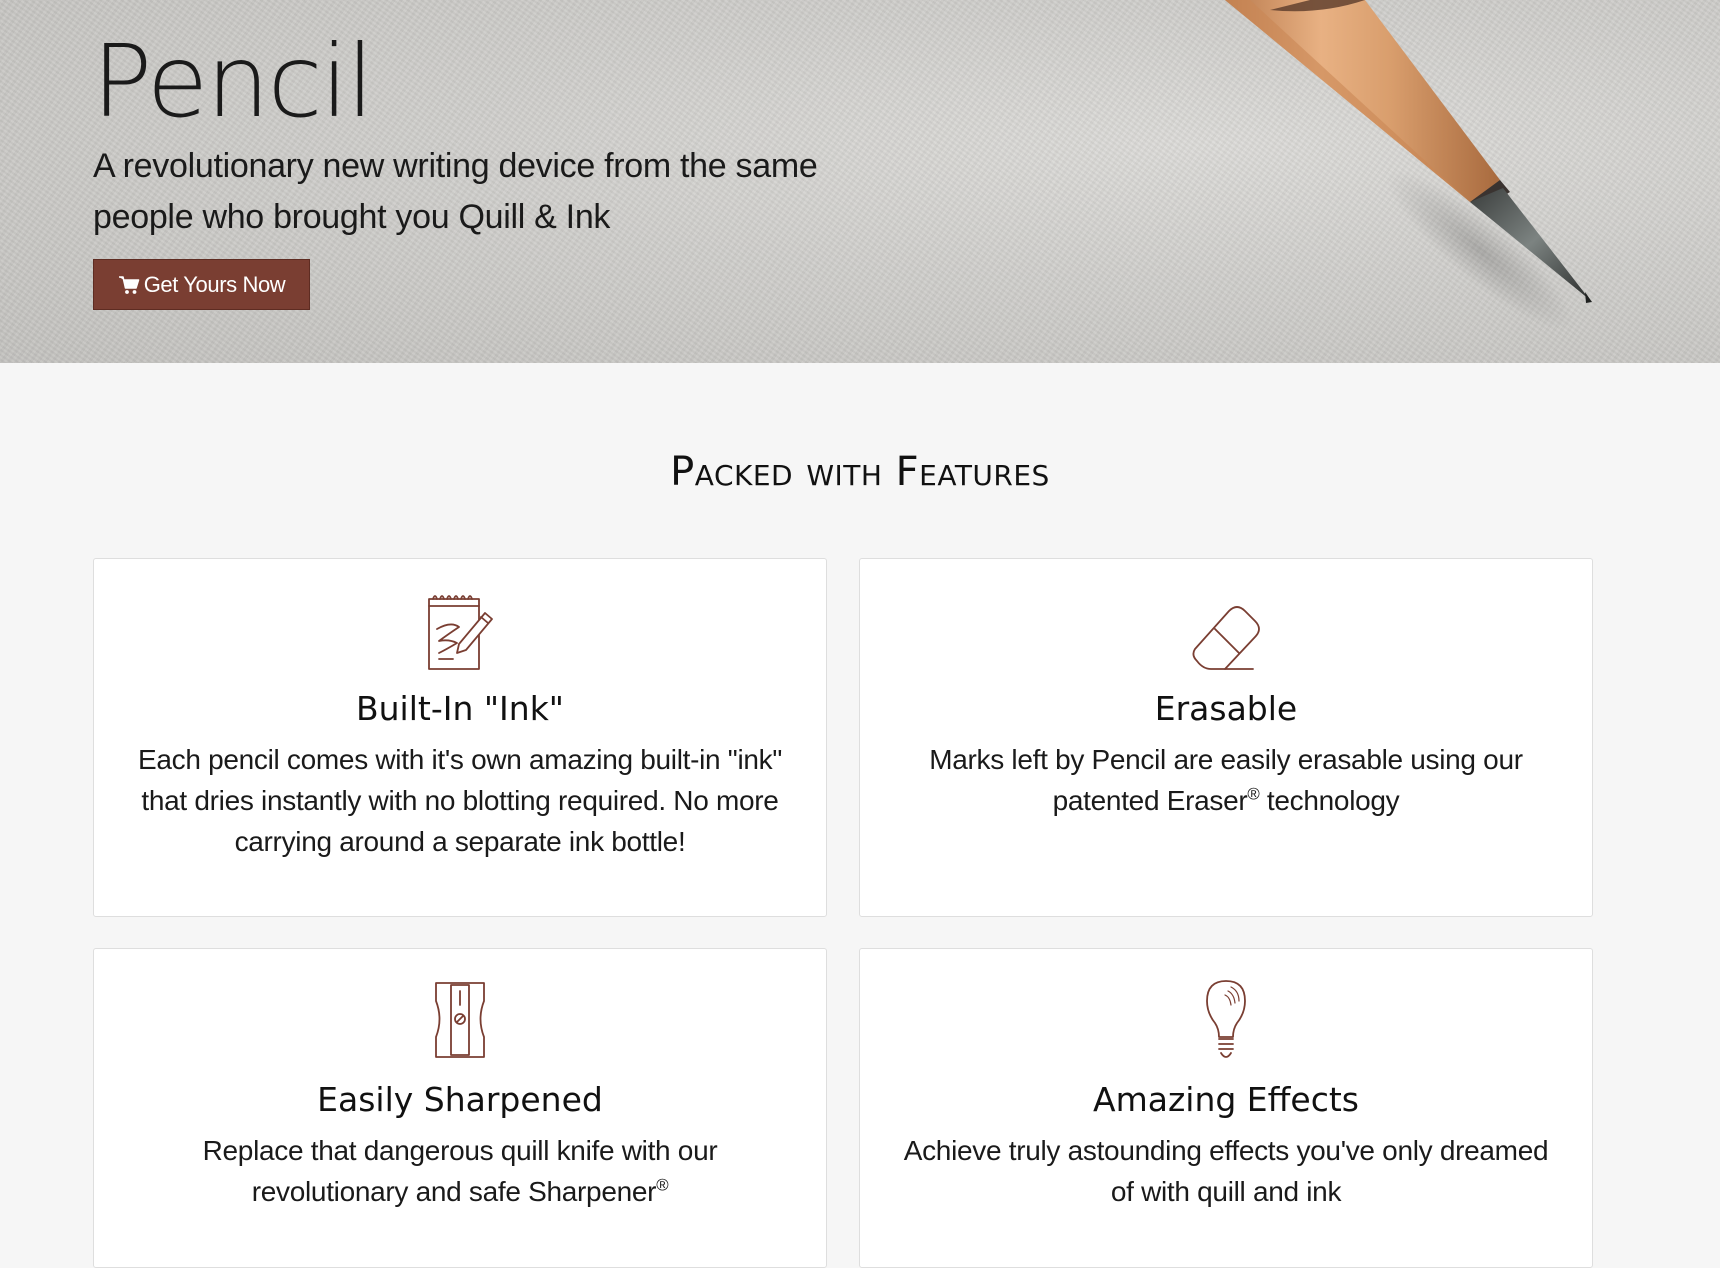 The width and height of the screenshot is (1720, 1268). I want to click on get-yours-now-button: Get Yours Now, so click(201, 284).